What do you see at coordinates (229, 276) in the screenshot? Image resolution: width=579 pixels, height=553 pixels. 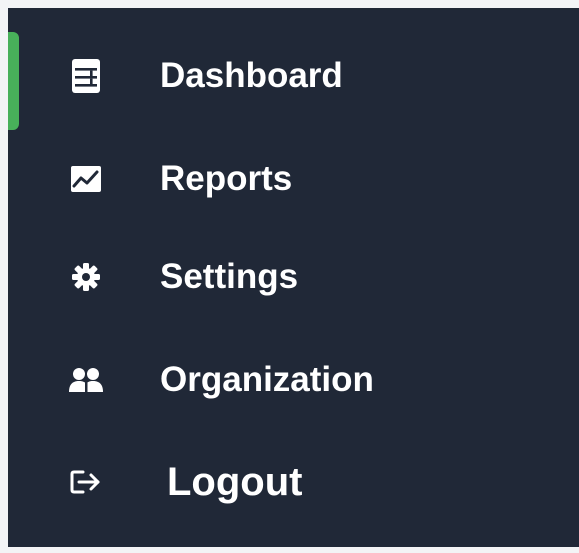 I see `sidebar-item-label: Settings` at bounding box center [229, 276].